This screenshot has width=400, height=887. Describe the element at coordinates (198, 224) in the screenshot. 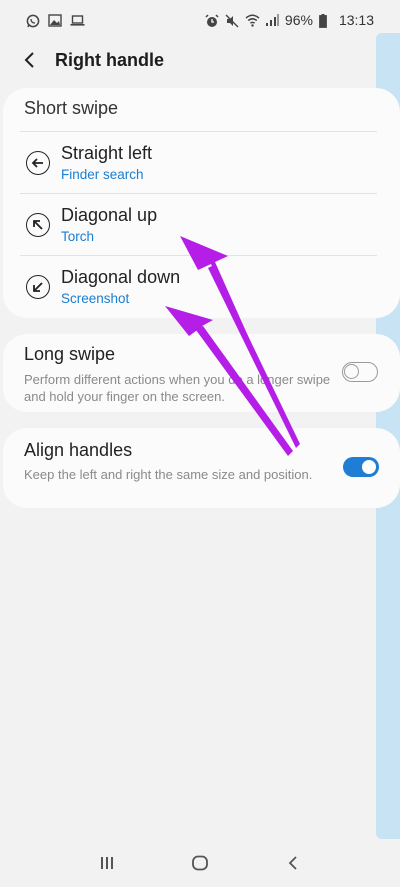

I see `list-item-diagonal-up: Diagonal up Torch` at that location.